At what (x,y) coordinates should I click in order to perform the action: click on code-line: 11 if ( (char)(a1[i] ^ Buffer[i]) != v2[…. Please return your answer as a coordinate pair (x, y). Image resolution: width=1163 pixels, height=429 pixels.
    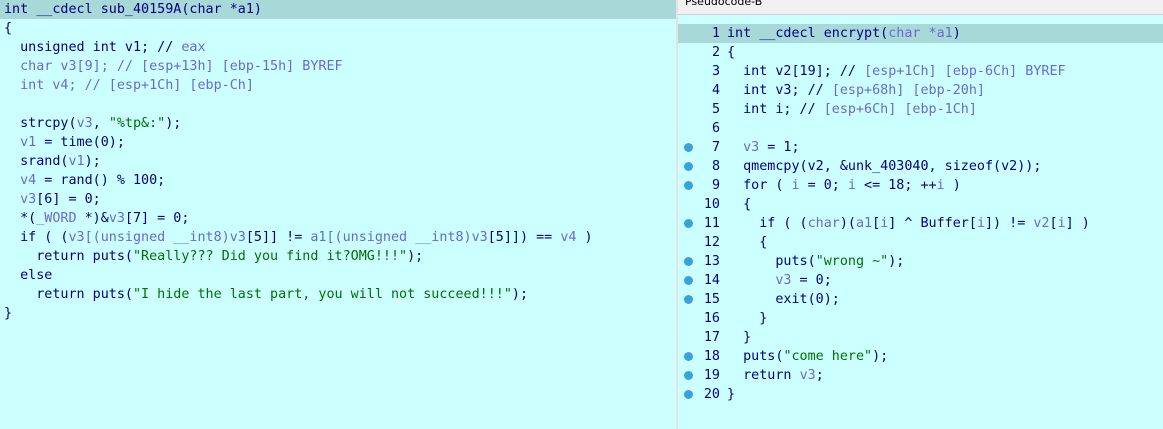
    Looking at the image, I should click on (920, 223).